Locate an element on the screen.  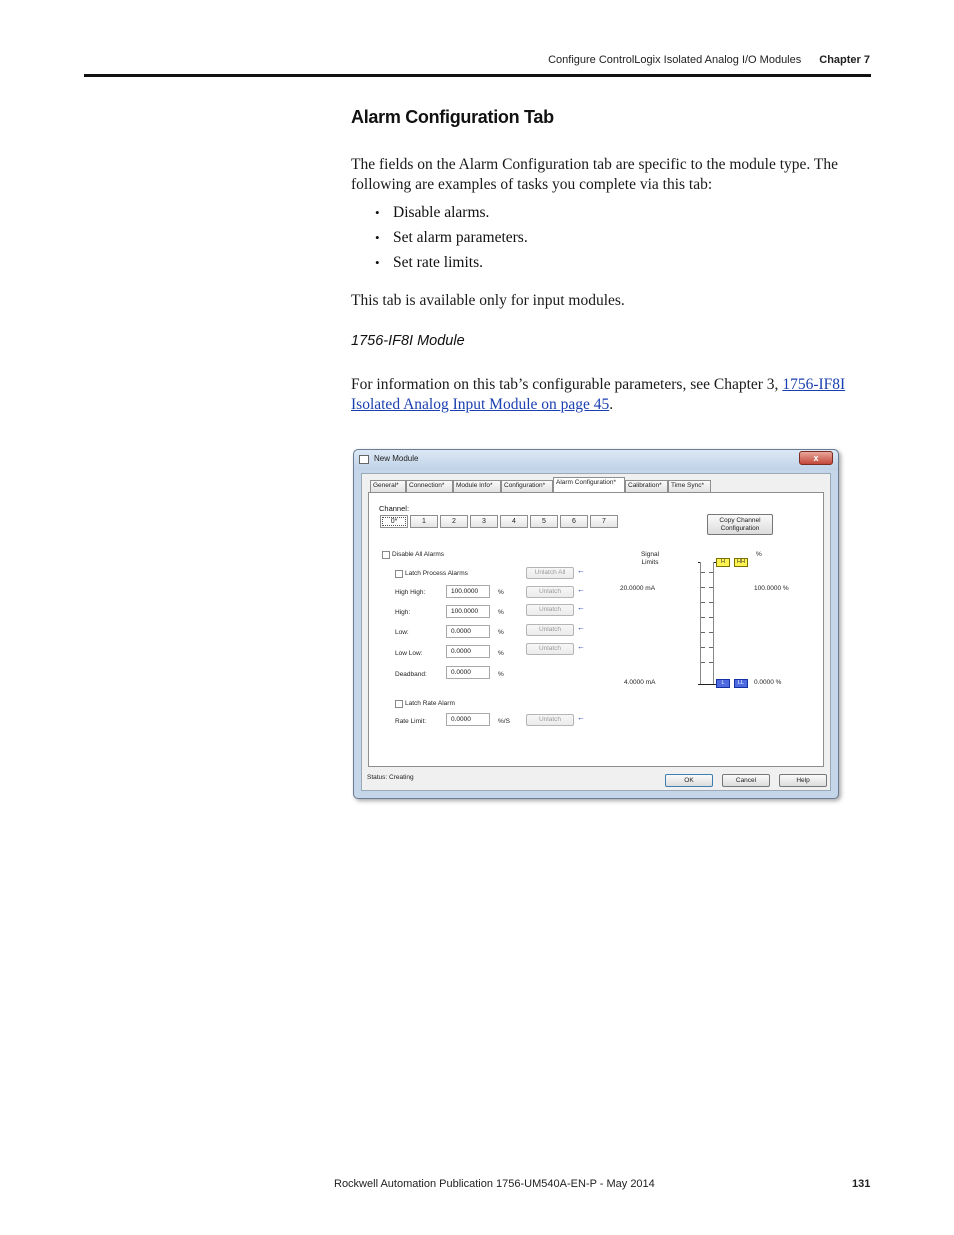
tab-calibration: Calibration* is located at coordinates (646, 486).